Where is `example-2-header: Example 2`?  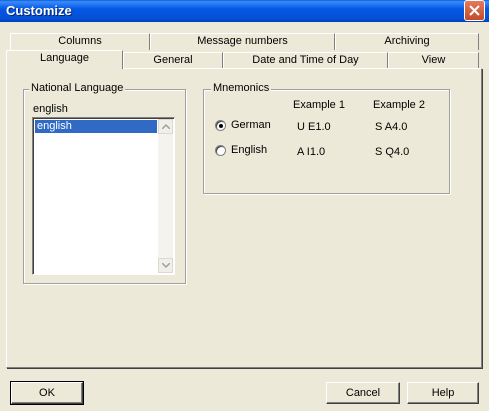
example-2-header: Example 2 is located at coordinates (399, 105).